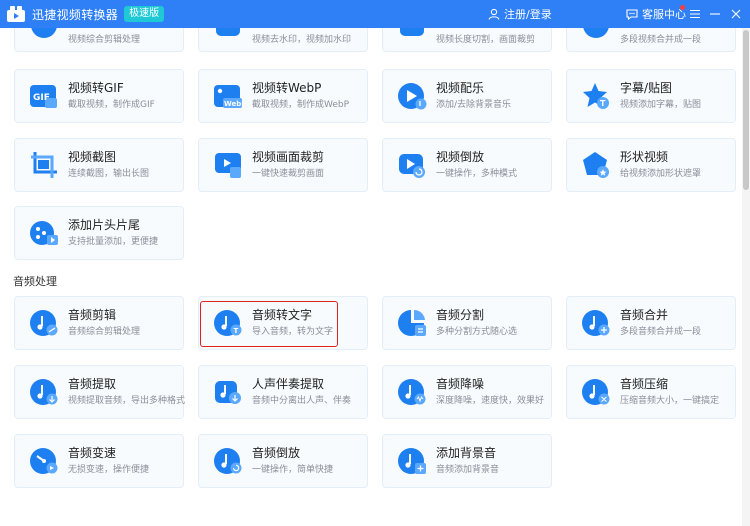 The image size is (750, 526). What do you see at coordinates (16, 14) in the screenshot?
I see `app-logo-icon` at bounding box center [16, 14].